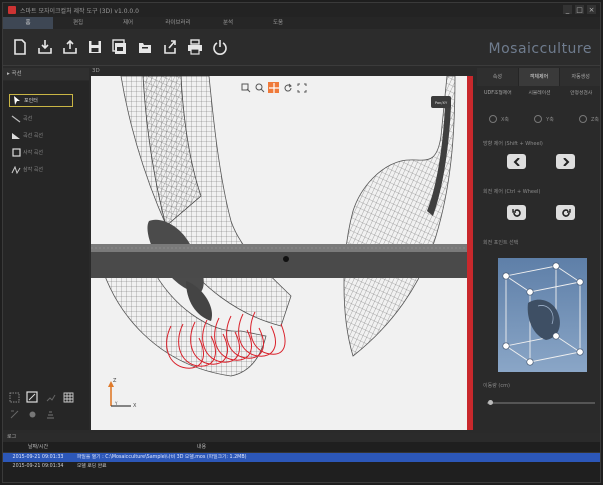 This screenshot has width=603, height=485. Describe the element at coordinates (14, 414) in the screenshot. I see `mirror-icon` at that location.